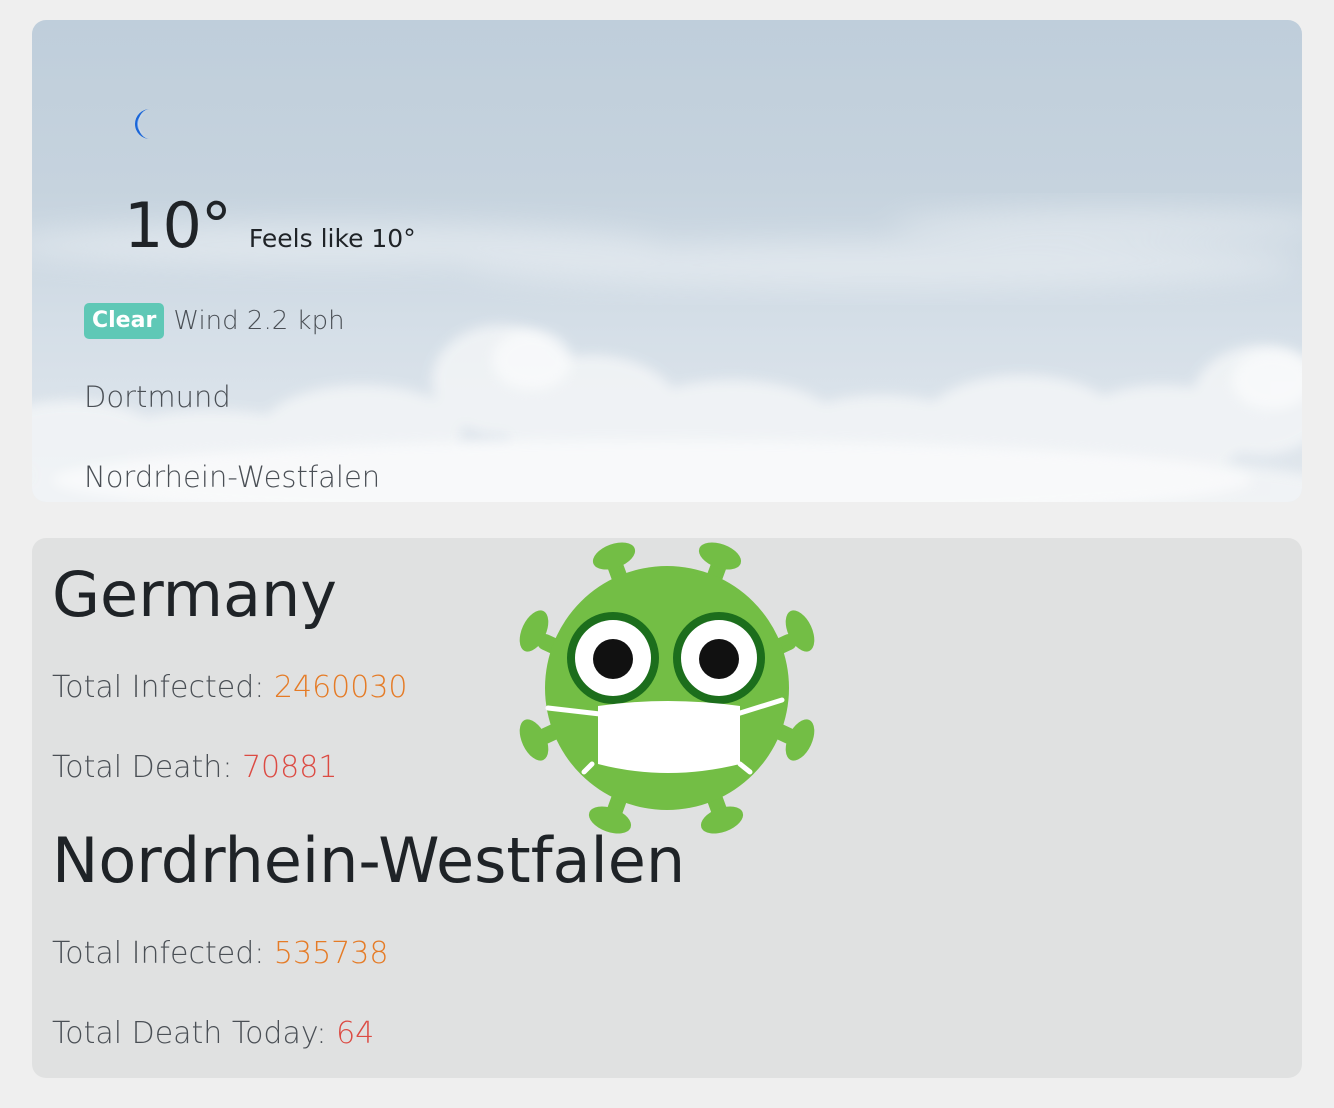  What do you see at coordinates (332, 238) in the screenshot?
I see `feels-like: Feels like 10°` at bounding box center [332, 238].